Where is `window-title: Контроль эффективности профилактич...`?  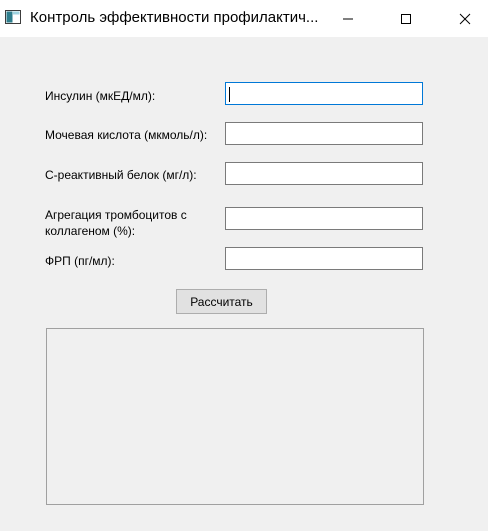
window-title: Контроль эффективности профилактич... is located at coordinates (174, 17).